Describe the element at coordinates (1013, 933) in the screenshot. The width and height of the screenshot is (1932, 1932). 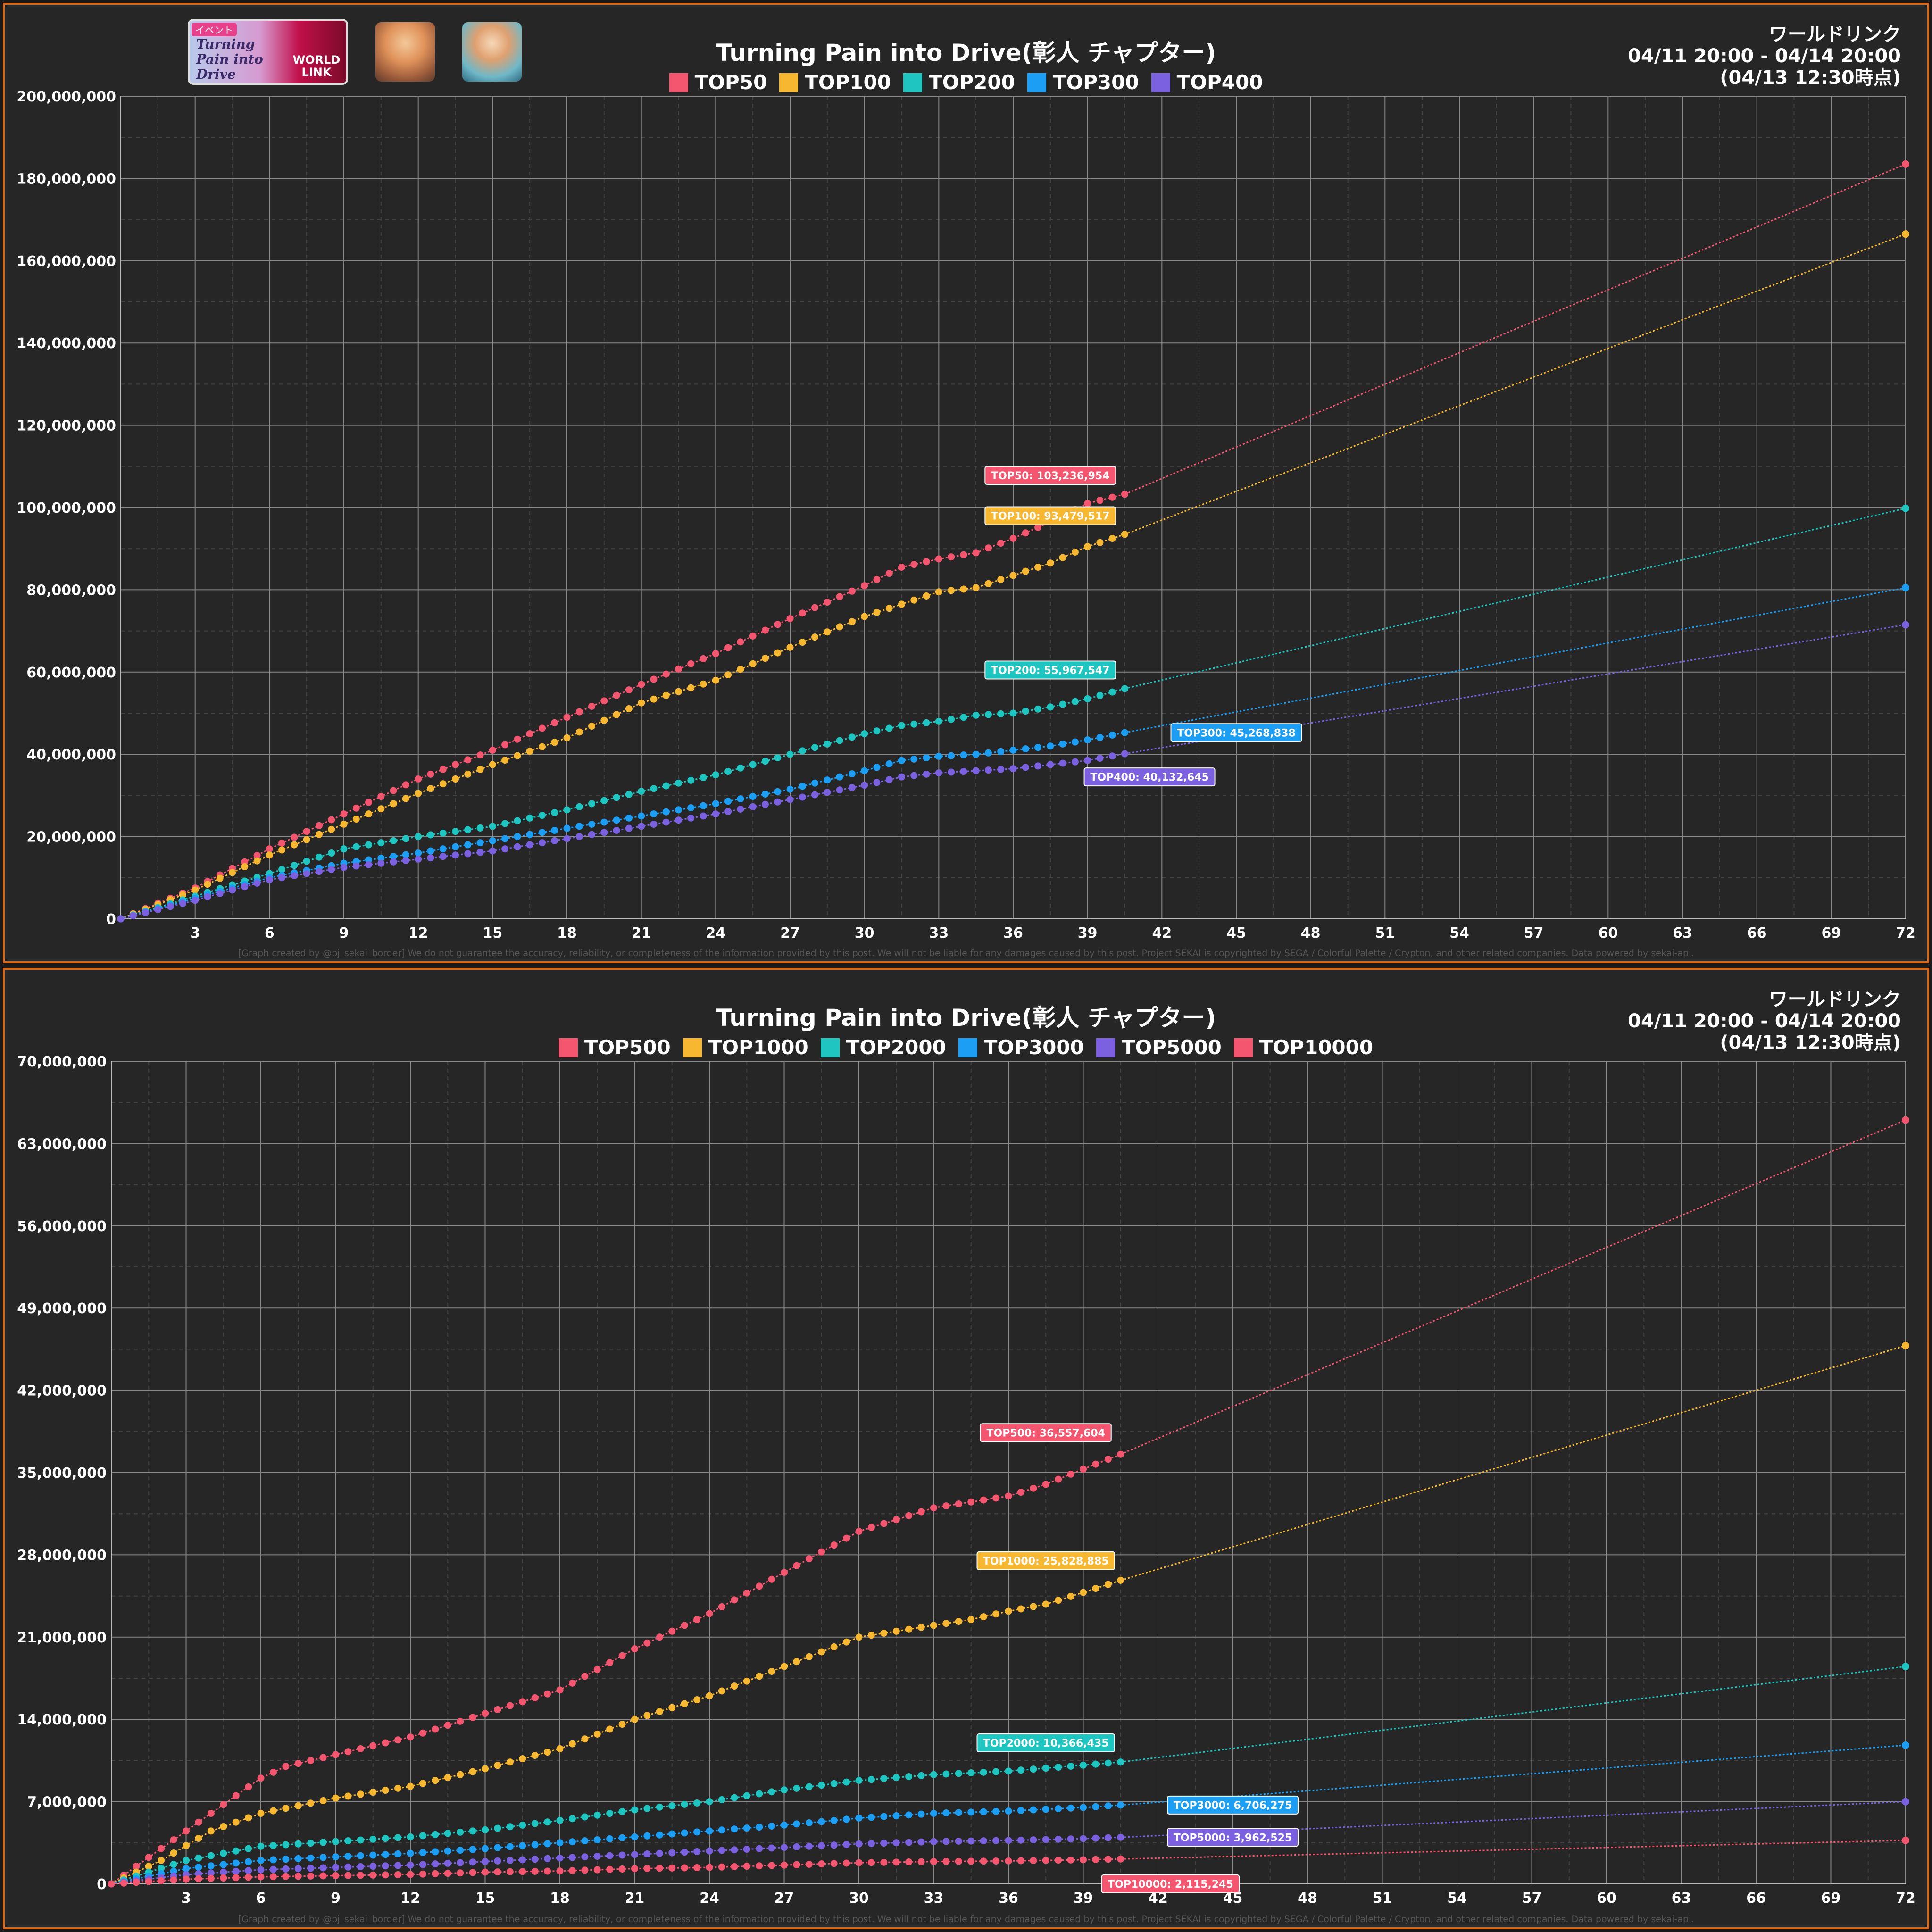
I see `x-tick-label: 36` at that location.